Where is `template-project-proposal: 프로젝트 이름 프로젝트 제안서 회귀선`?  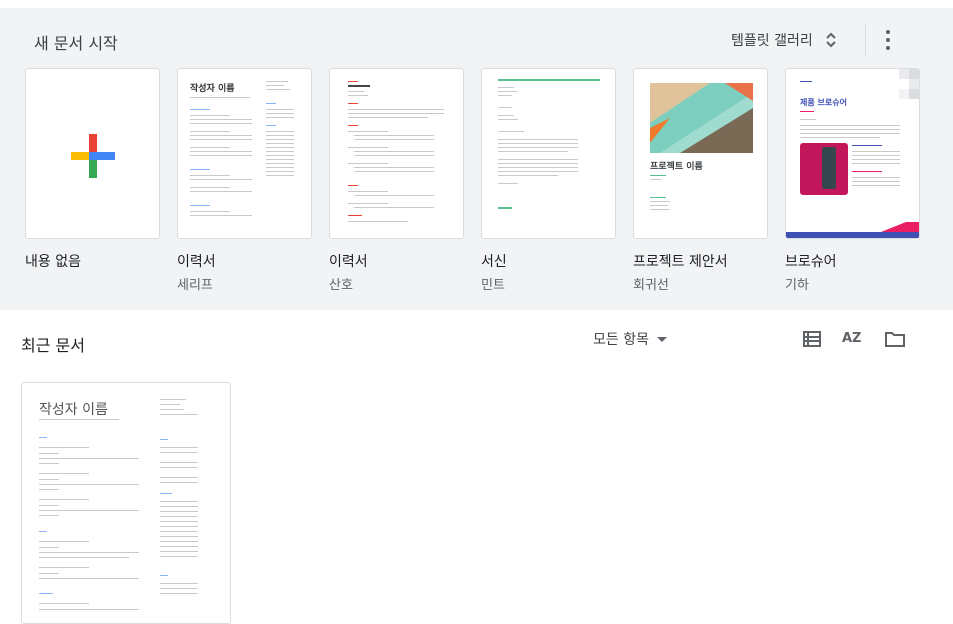
template-project-proposal: 프로젝트 이름 프로젝트 제안서 회귀선 is located at coordinates (700, 180).